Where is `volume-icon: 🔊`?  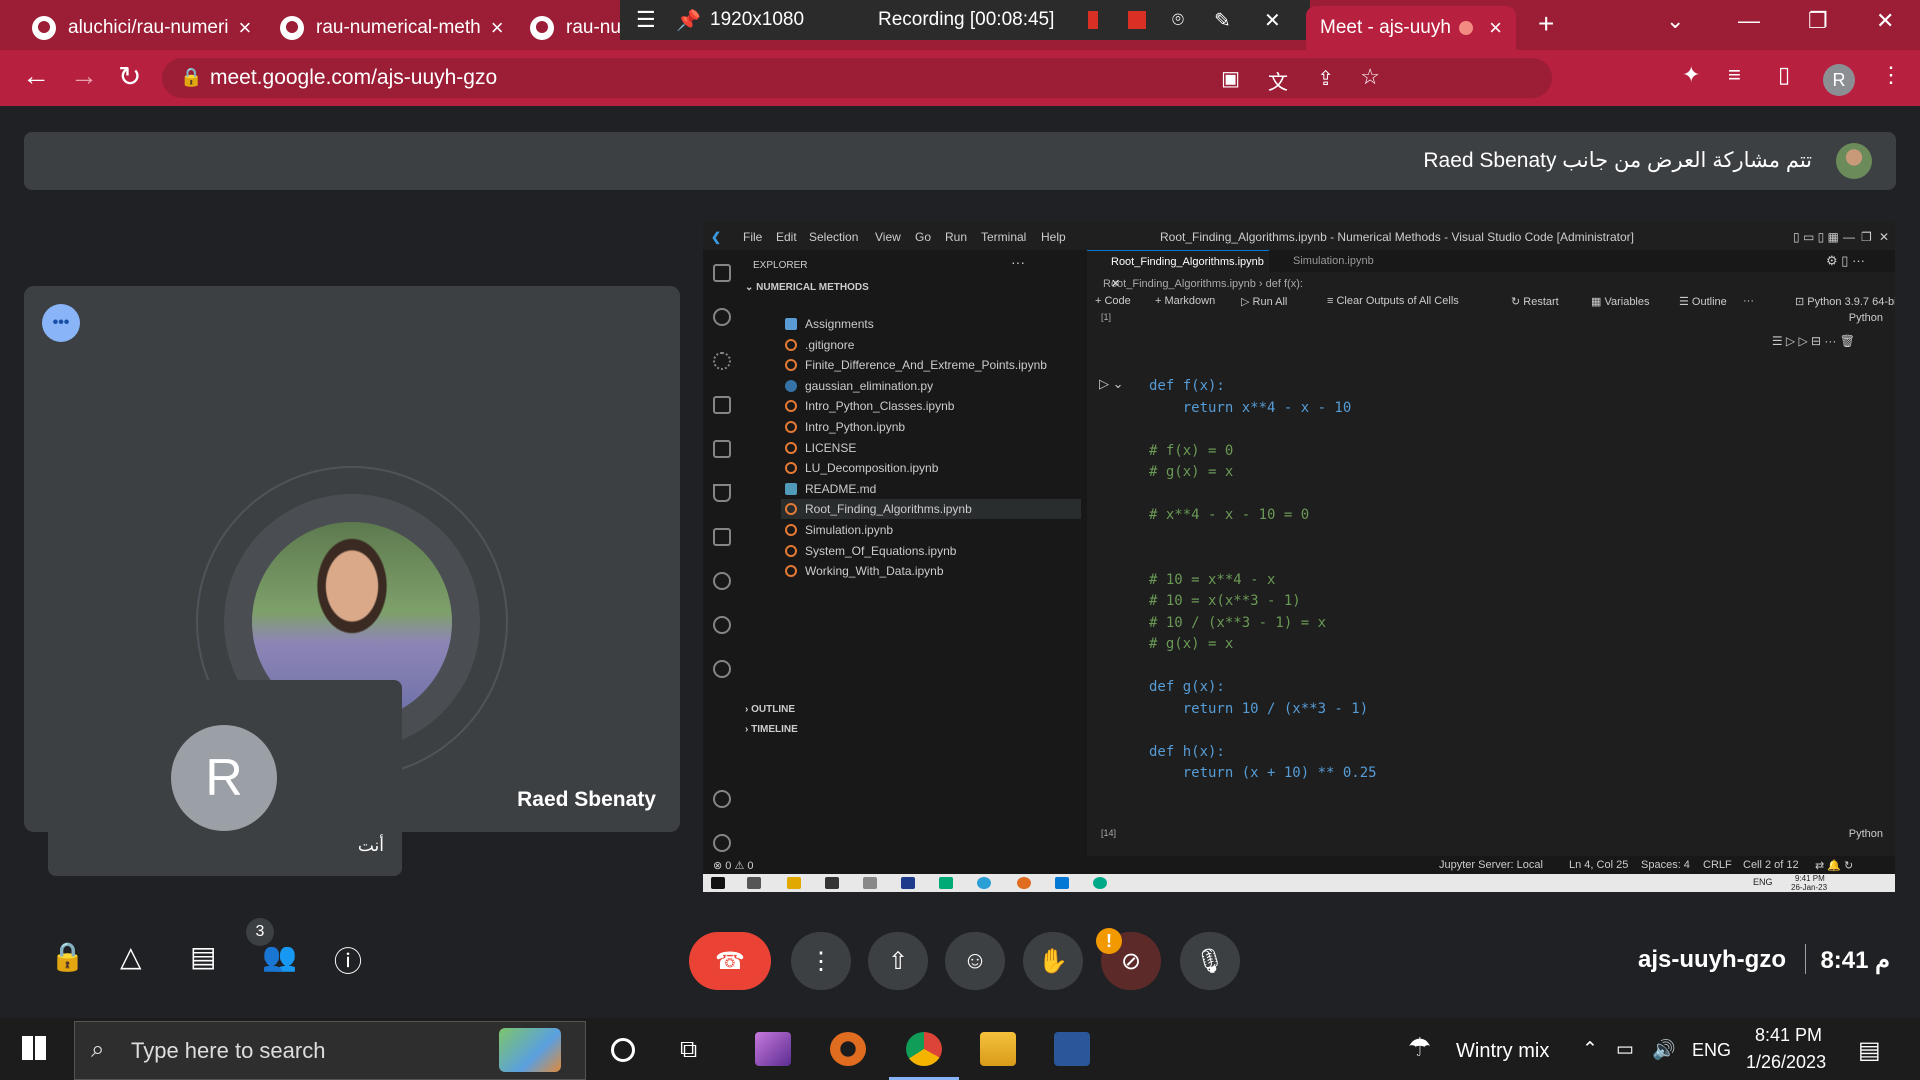
volume-icon: 🔊 is located at coordinates (1664, 1050).